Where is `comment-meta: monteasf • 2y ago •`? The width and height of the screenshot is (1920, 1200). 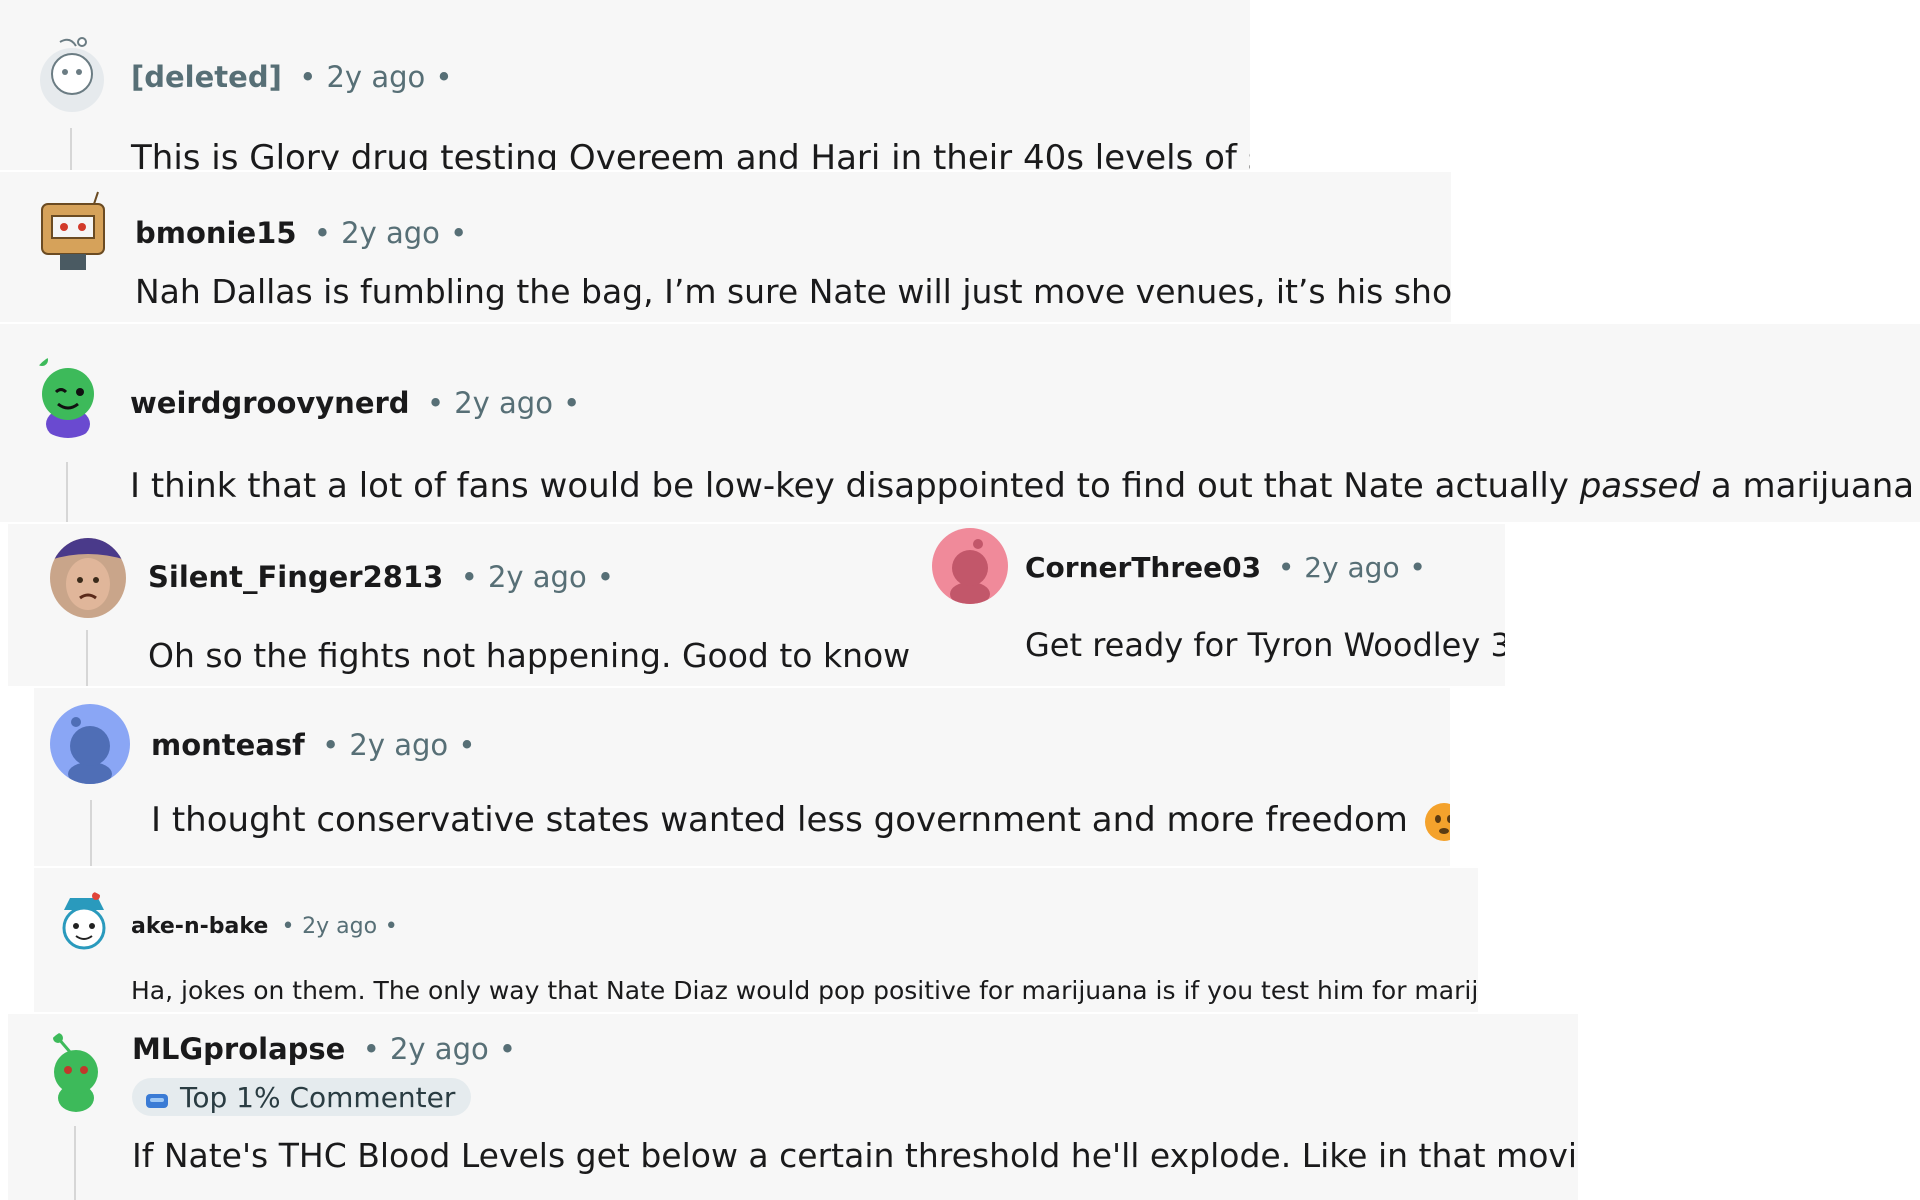
comment-meta: monteasf • 2y ago • is located at coordinates (313, 745).